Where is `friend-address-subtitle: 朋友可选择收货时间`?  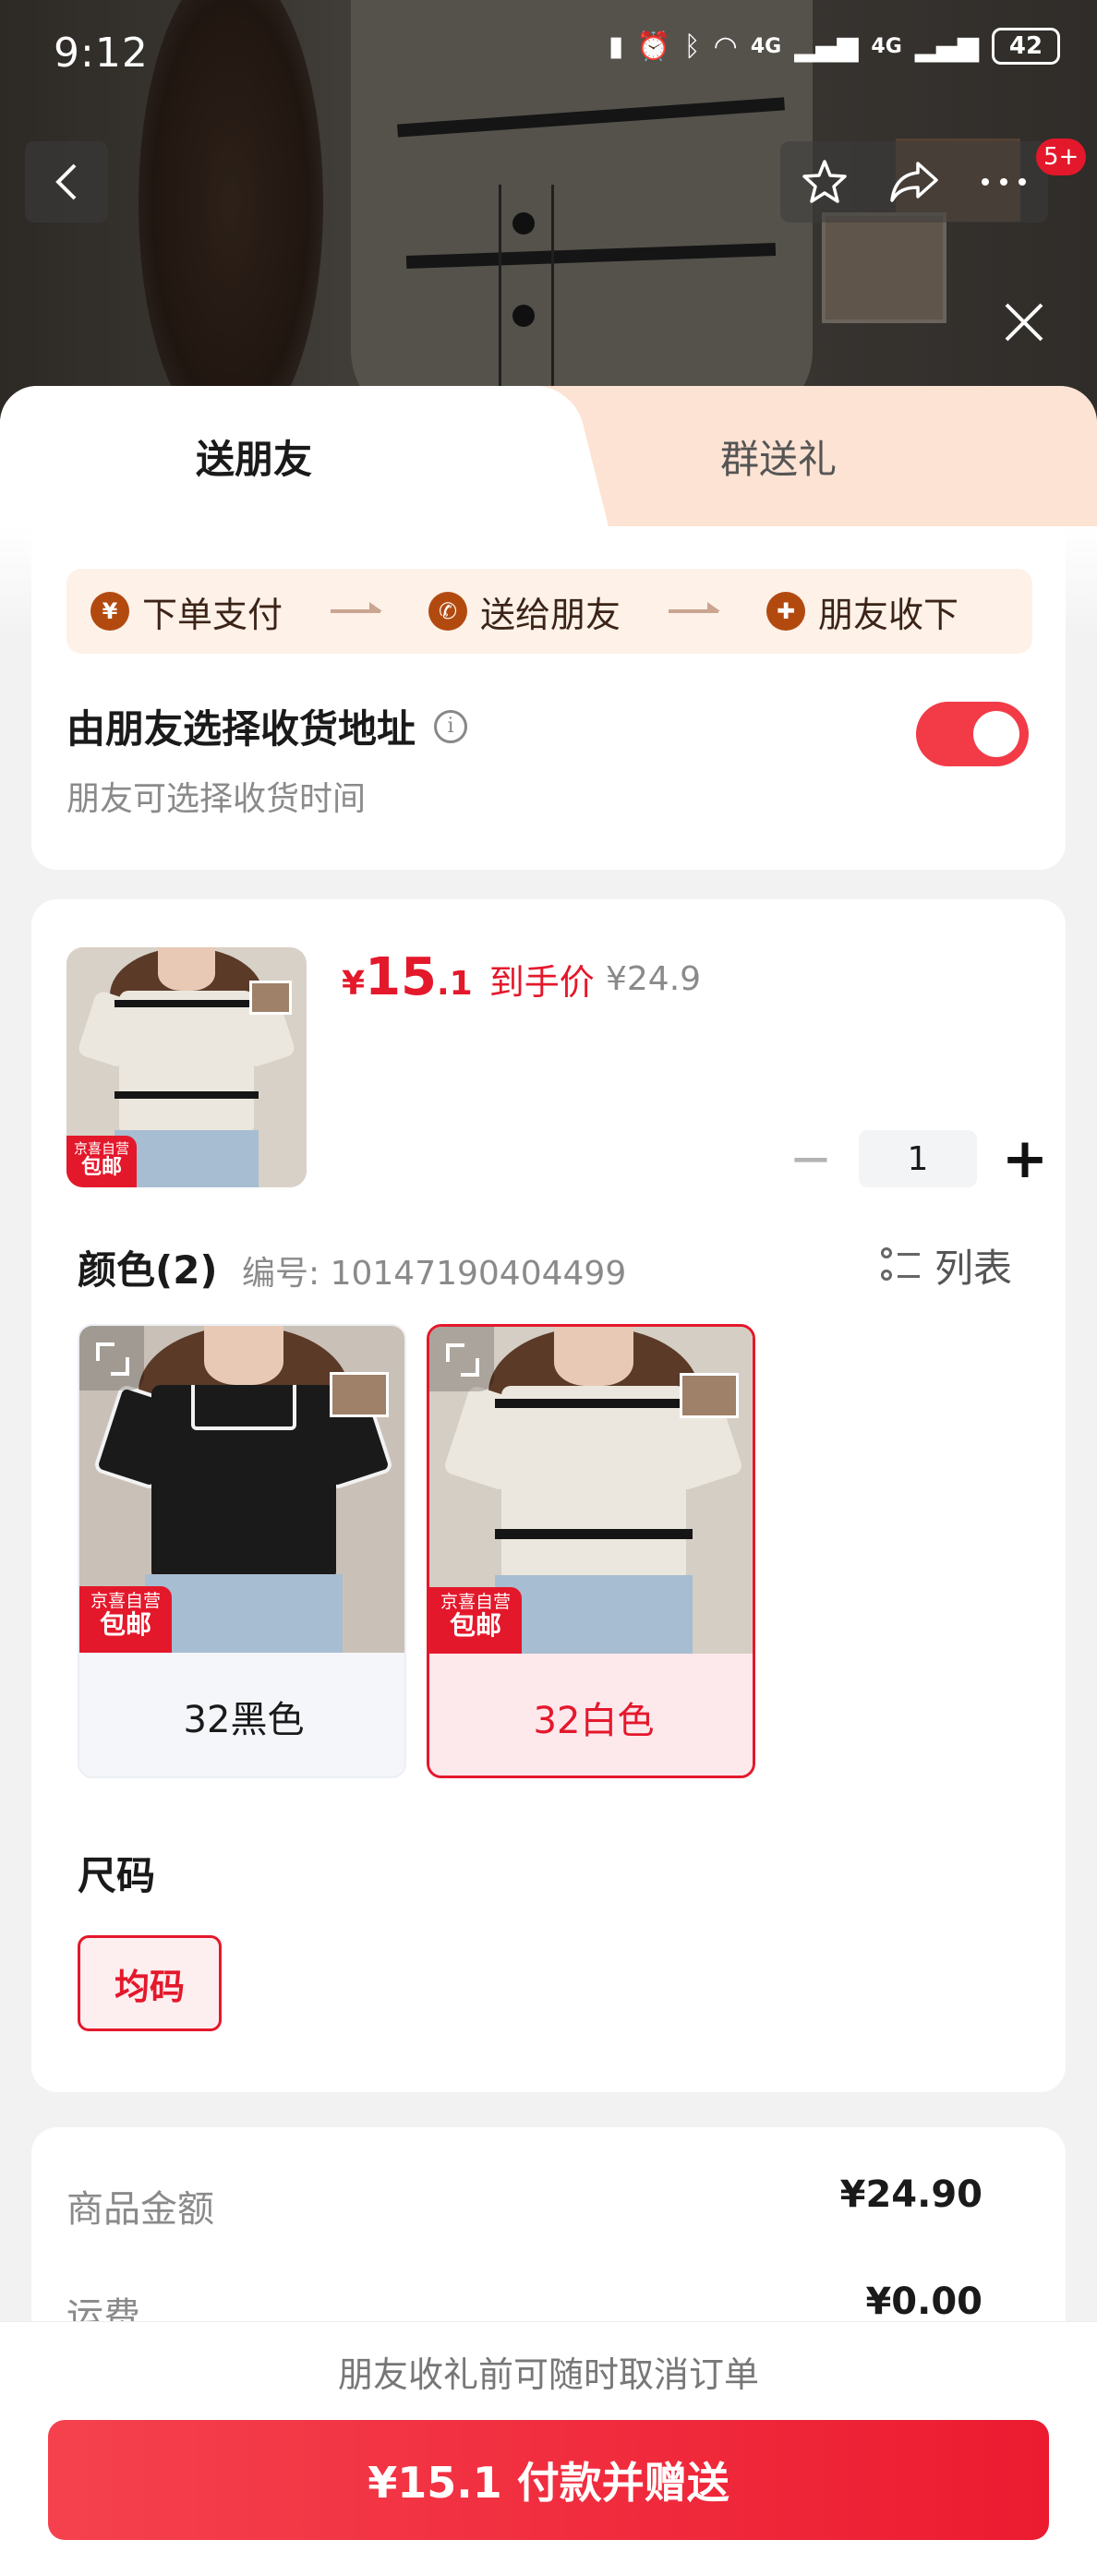 friend-address-subtitle: 朋友可选择收货时间 is located at coordinates (217, 799).